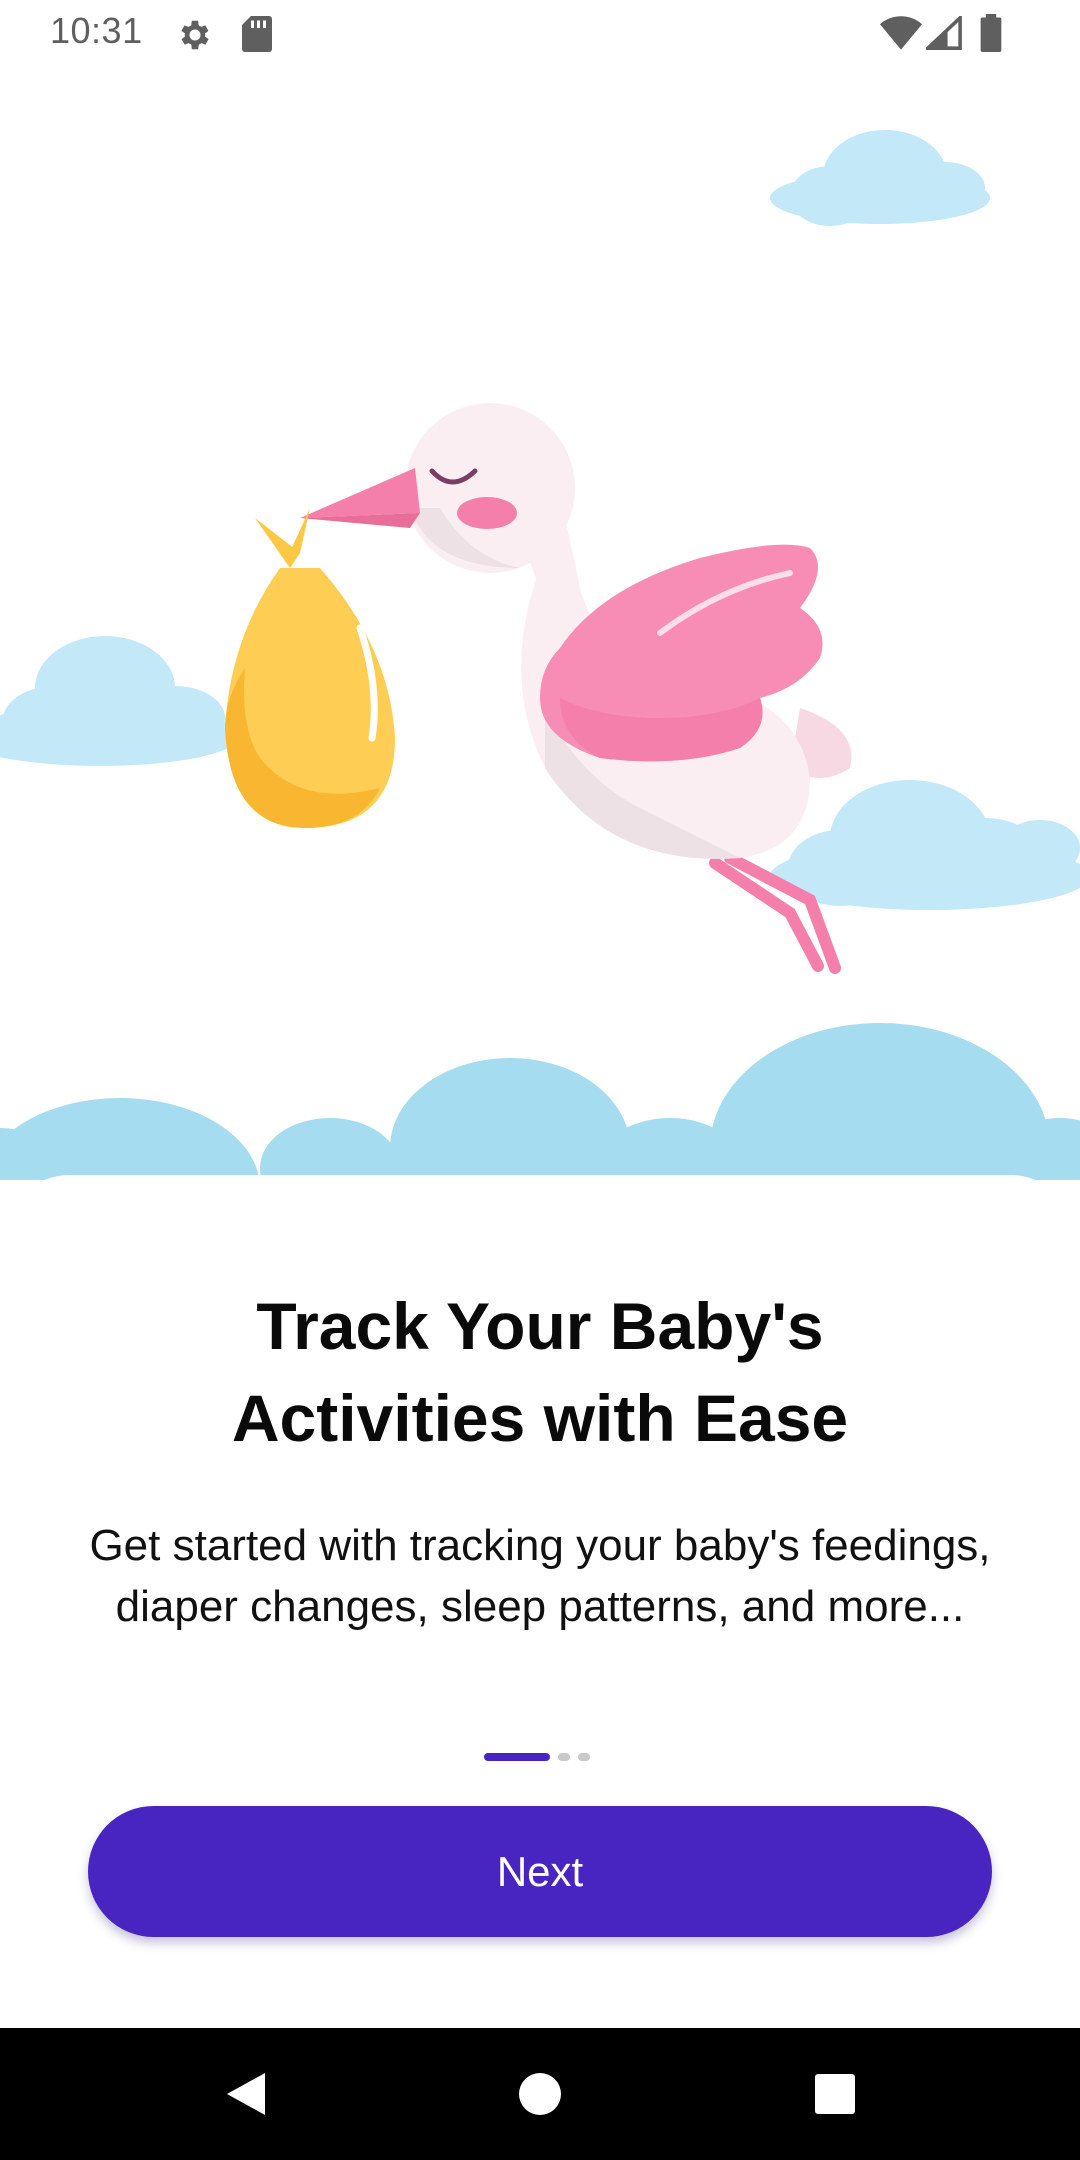 The width and height of the screenshot is (1080, 2160). What do you see at coordinates (540, 1418) in the screenshot?
I see `title-line-2: Activities with Ease` at bounding box center [540, 1418].